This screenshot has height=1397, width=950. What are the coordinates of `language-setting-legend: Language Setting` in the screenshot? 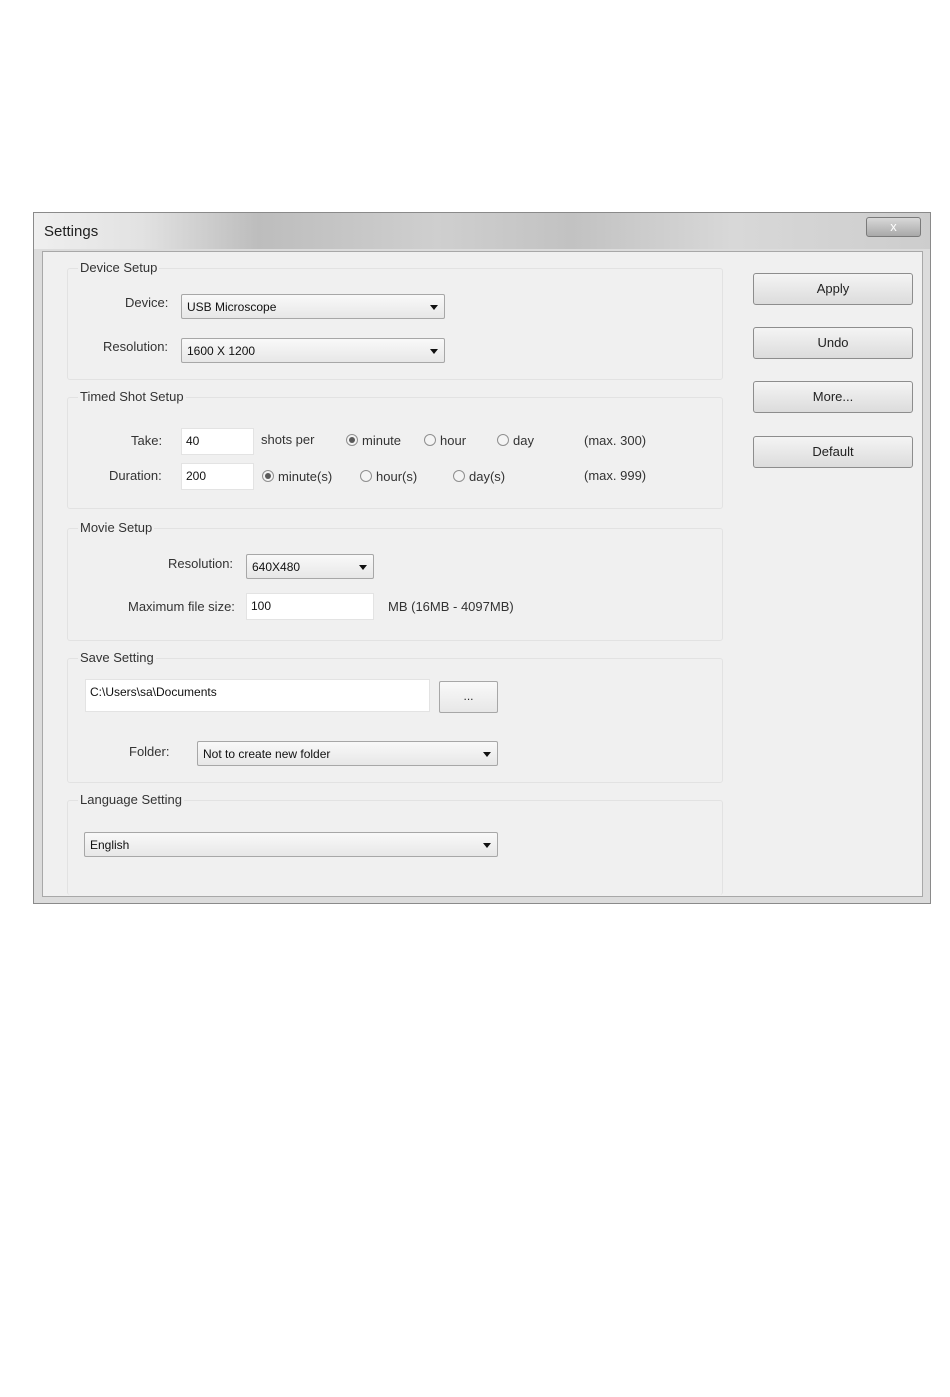 It's located at (131, 799).